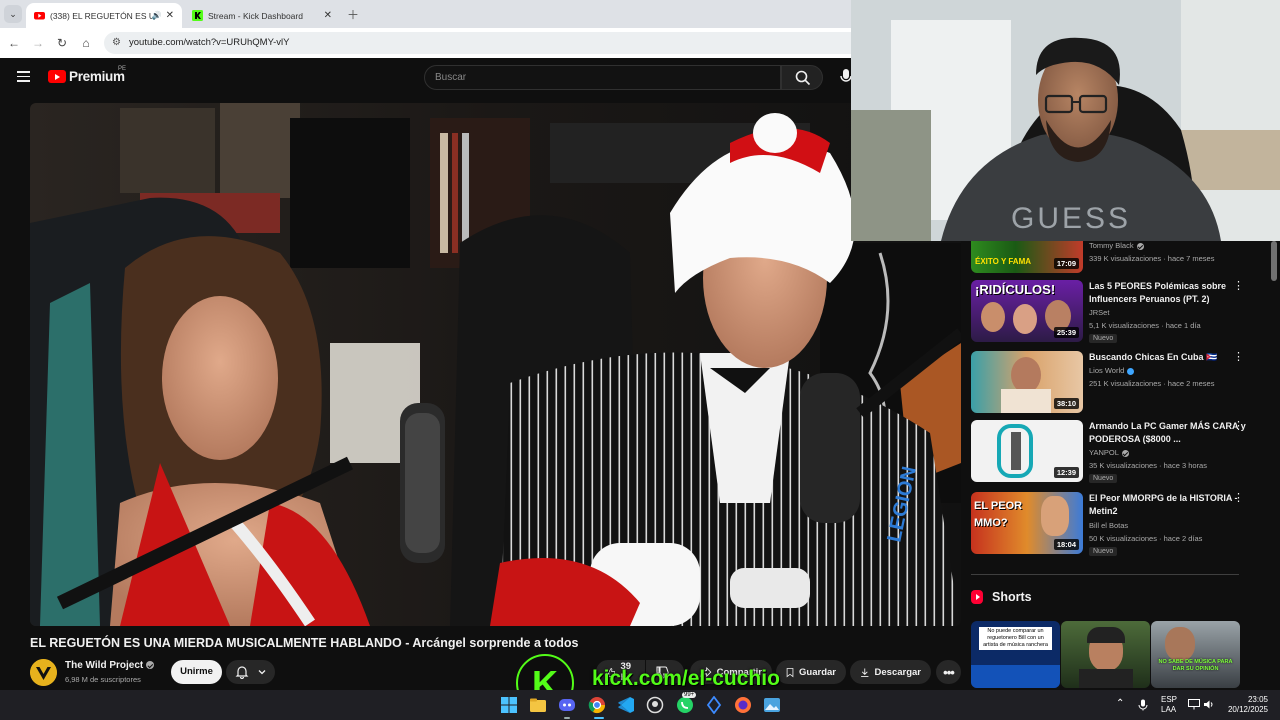 This screenshot has height=720, width=1280. I want to click on section-divider, so click(1105, 574).